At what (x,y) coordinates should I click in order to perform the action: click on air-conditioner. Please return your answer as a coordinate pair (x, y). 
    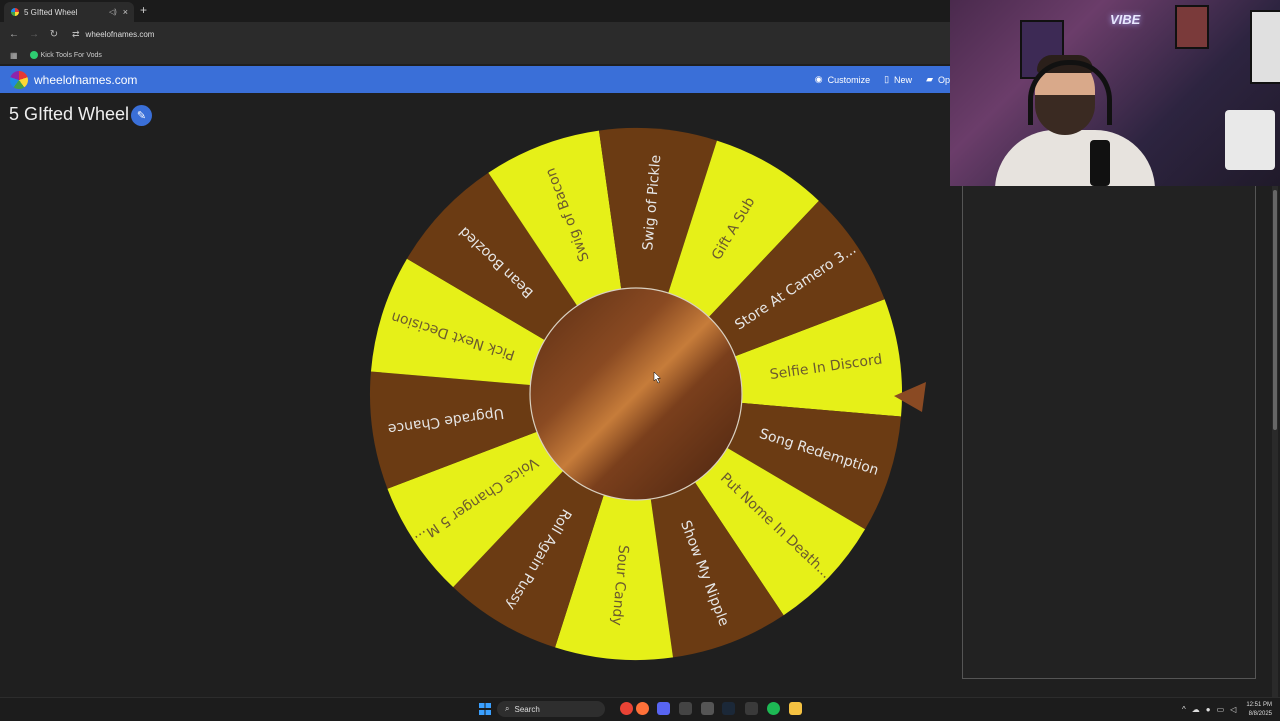
    Looking at the image, I should click on (1250, 140).